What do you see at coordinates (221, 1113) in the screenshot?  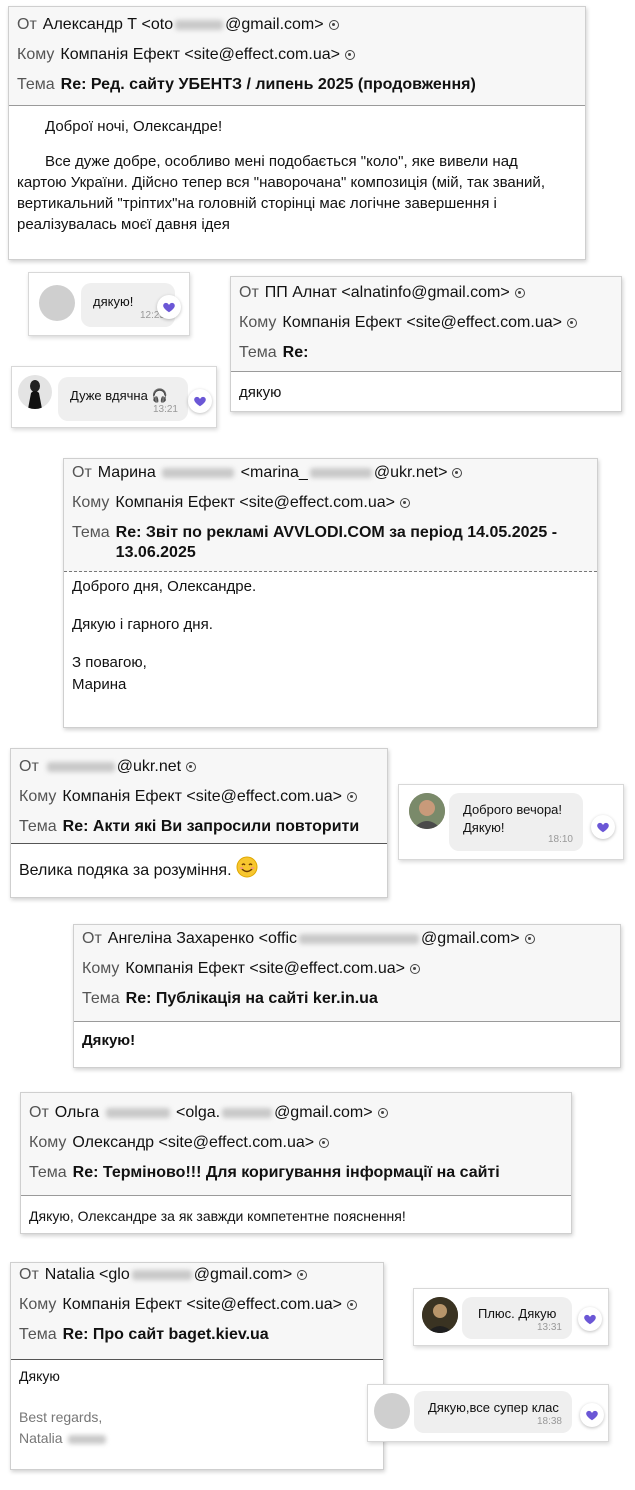 I see `sender: Ольга <olga. @gmail.com>` at bounding box center [221, 1113].